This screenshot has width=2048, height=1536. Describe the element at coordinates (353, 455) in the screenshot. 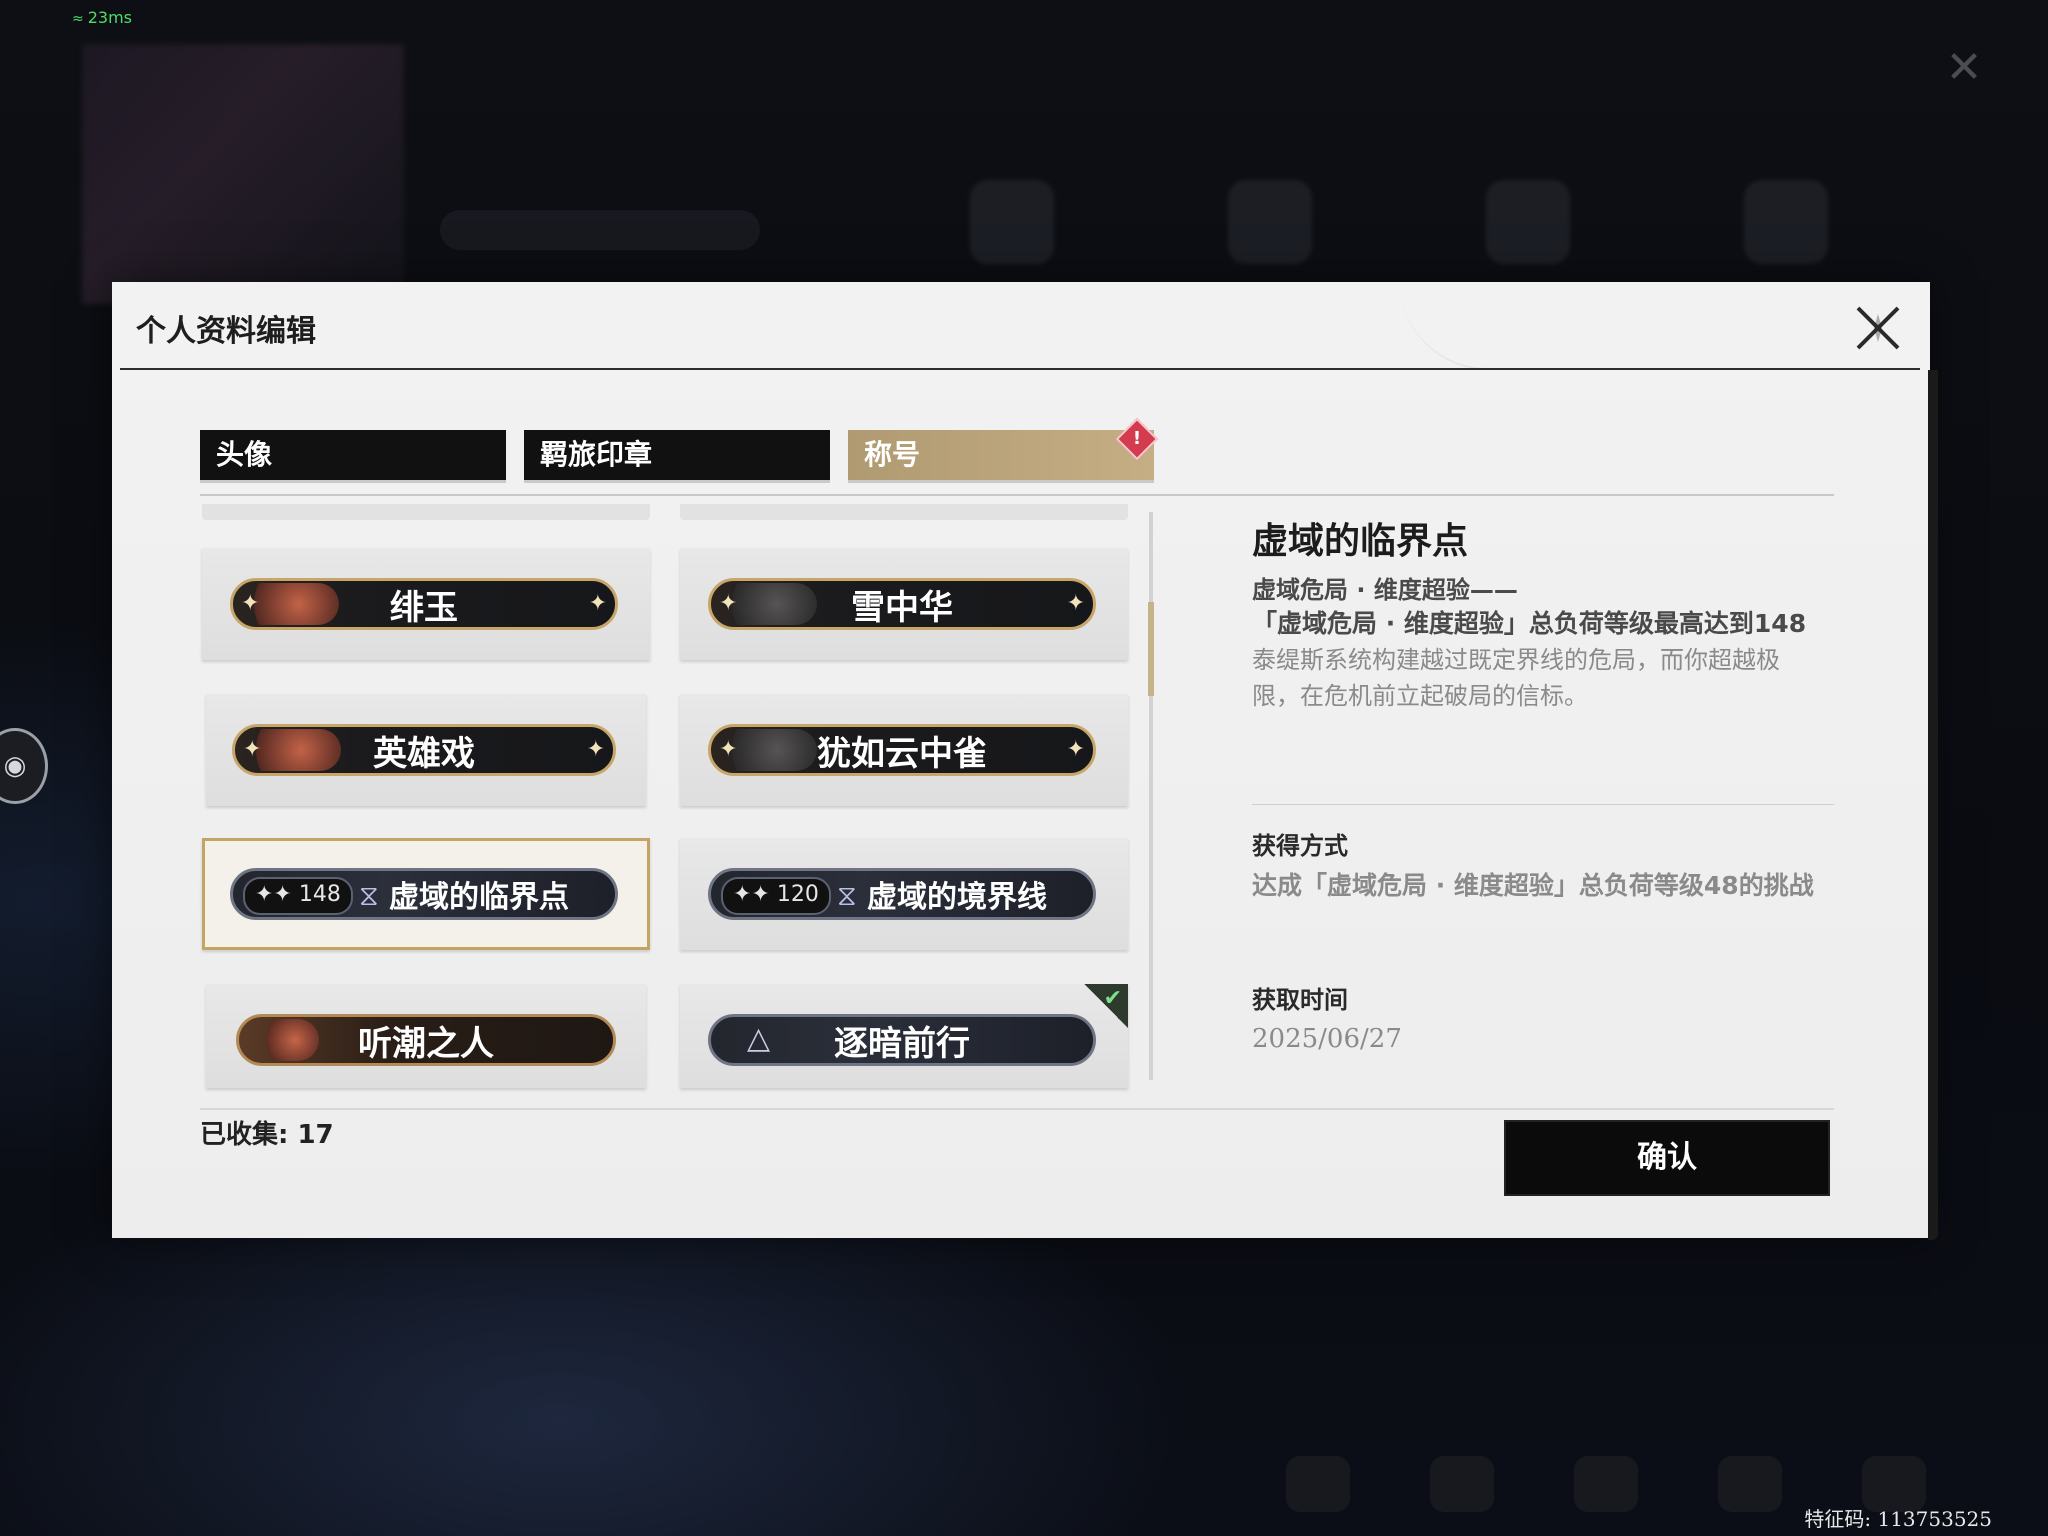

I see `tab-avatar: 头像` at that location.